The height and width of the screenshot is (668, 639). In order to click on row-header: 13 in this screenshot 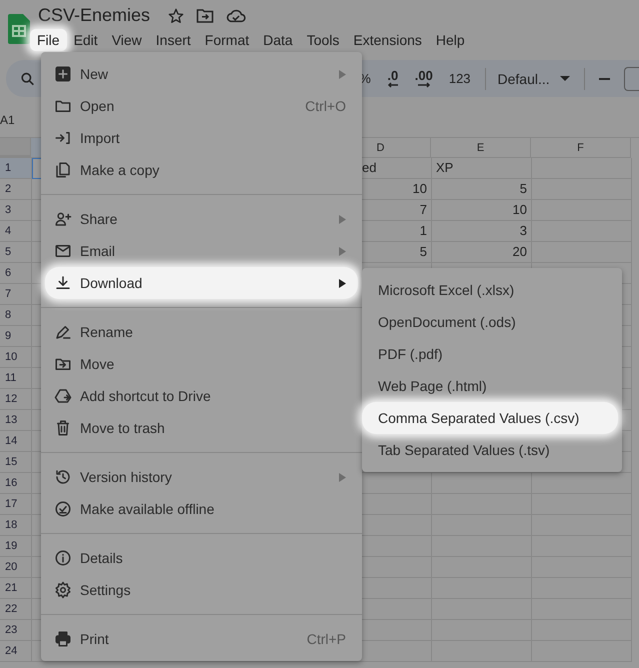, I will do `click(16, 420)`.